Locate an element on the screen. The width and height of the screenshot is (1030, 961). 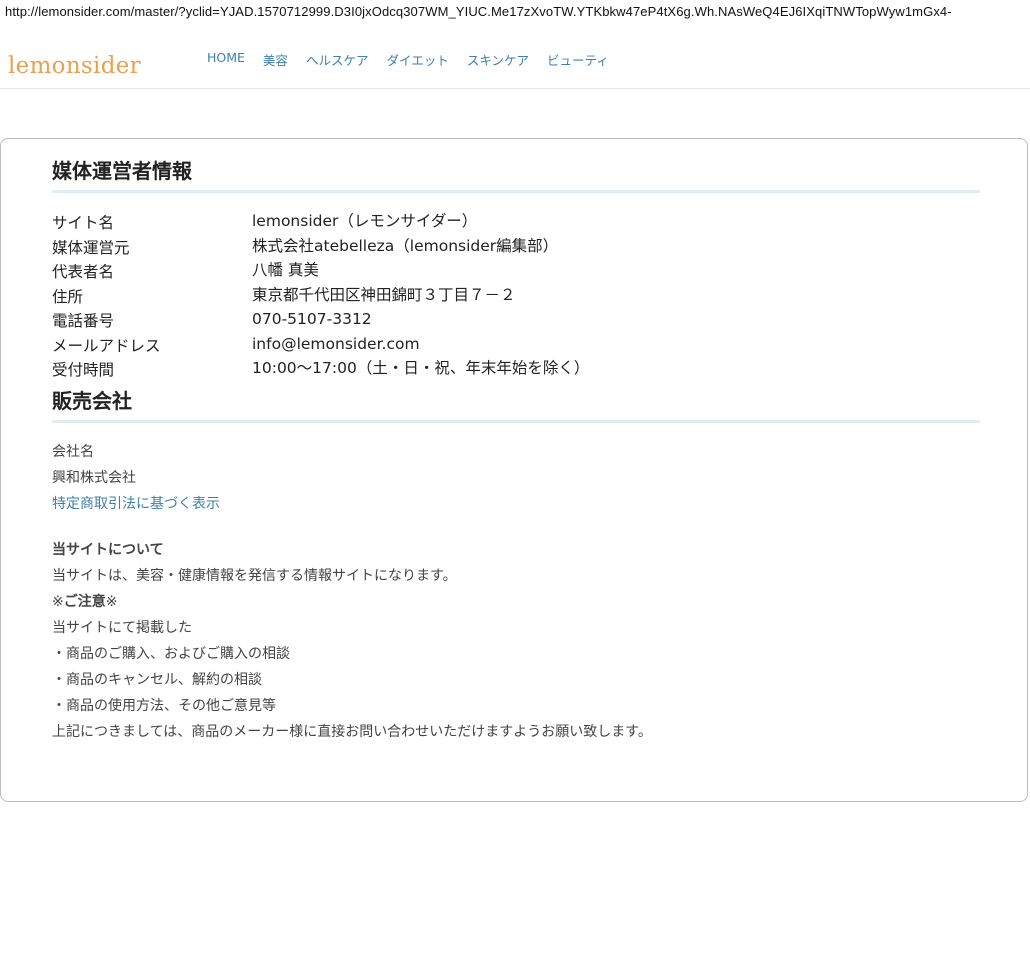
nav-item-healthcare: ヘルスケア is located at coordinates (337, 59).